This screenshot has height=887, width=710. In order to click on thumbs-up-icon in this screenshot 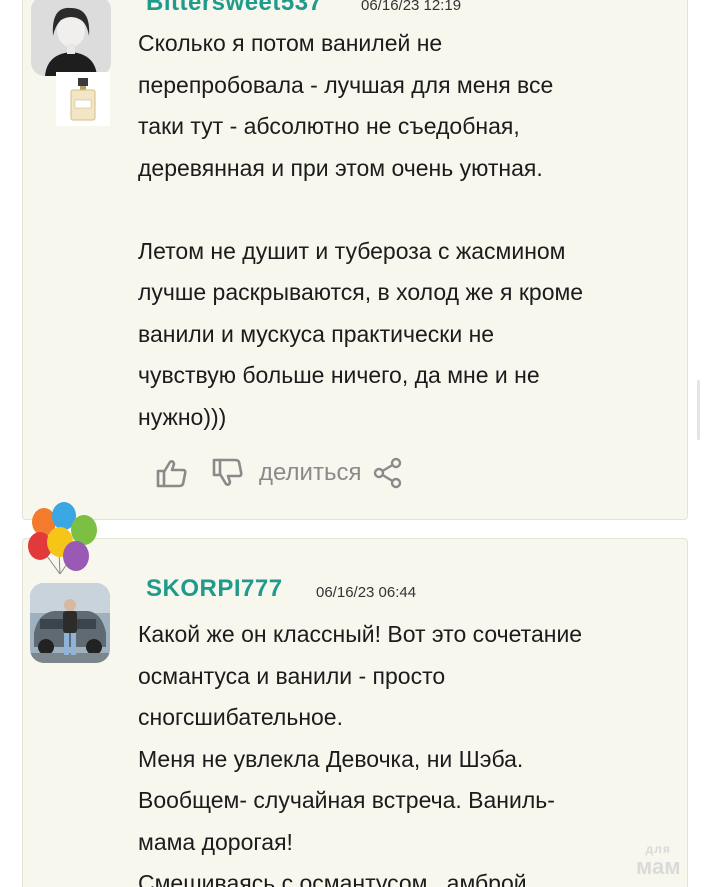, I will do `click(172, 473)`.